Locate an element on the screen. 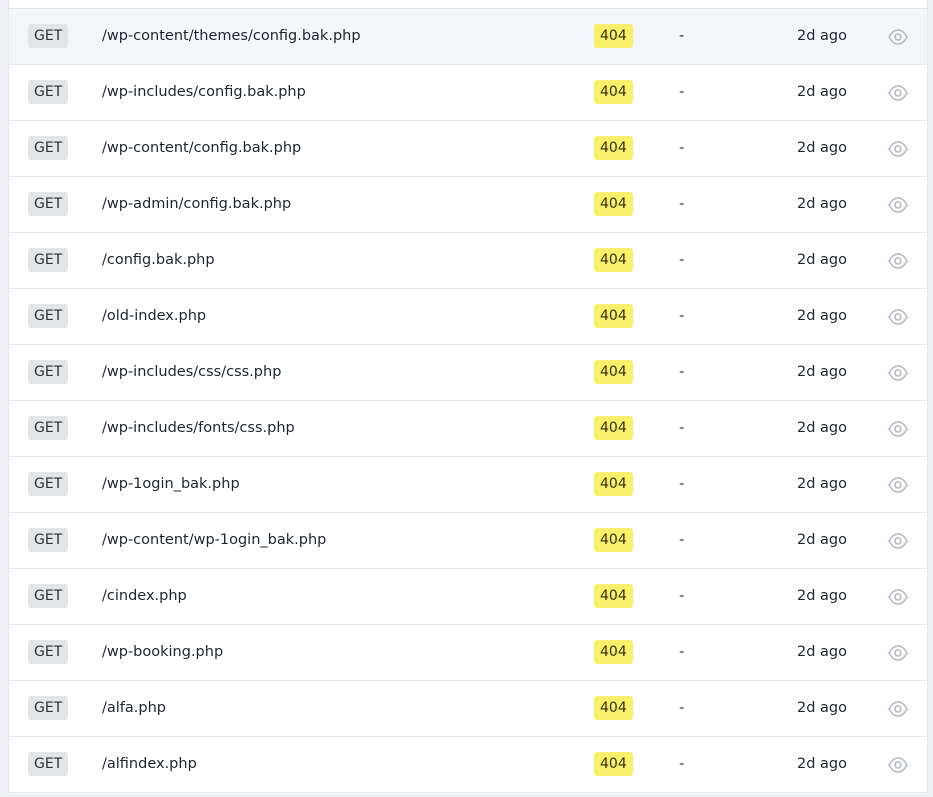  request-path: /alfa.php is located at coordinates (134, 708).